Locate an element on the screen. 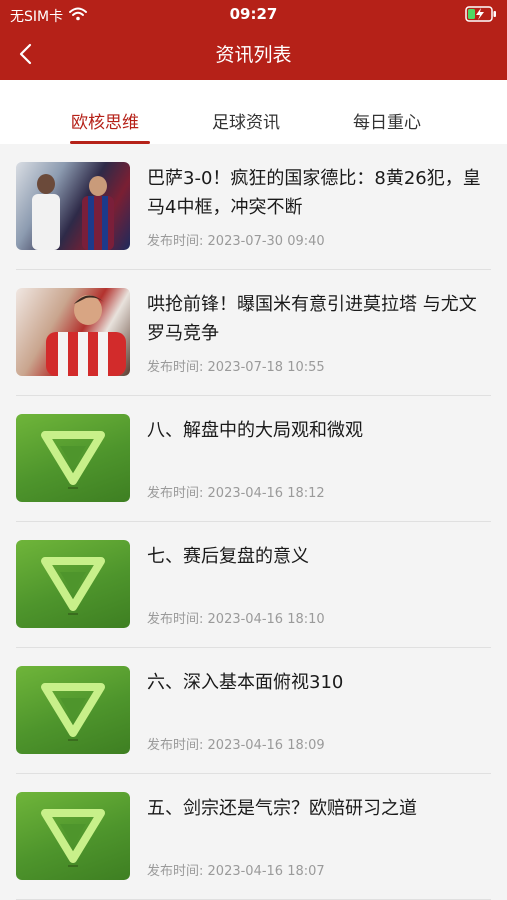  tab-bar: 欧核思维 足球资讯 每日重心 is located at coordinates (253, 112).